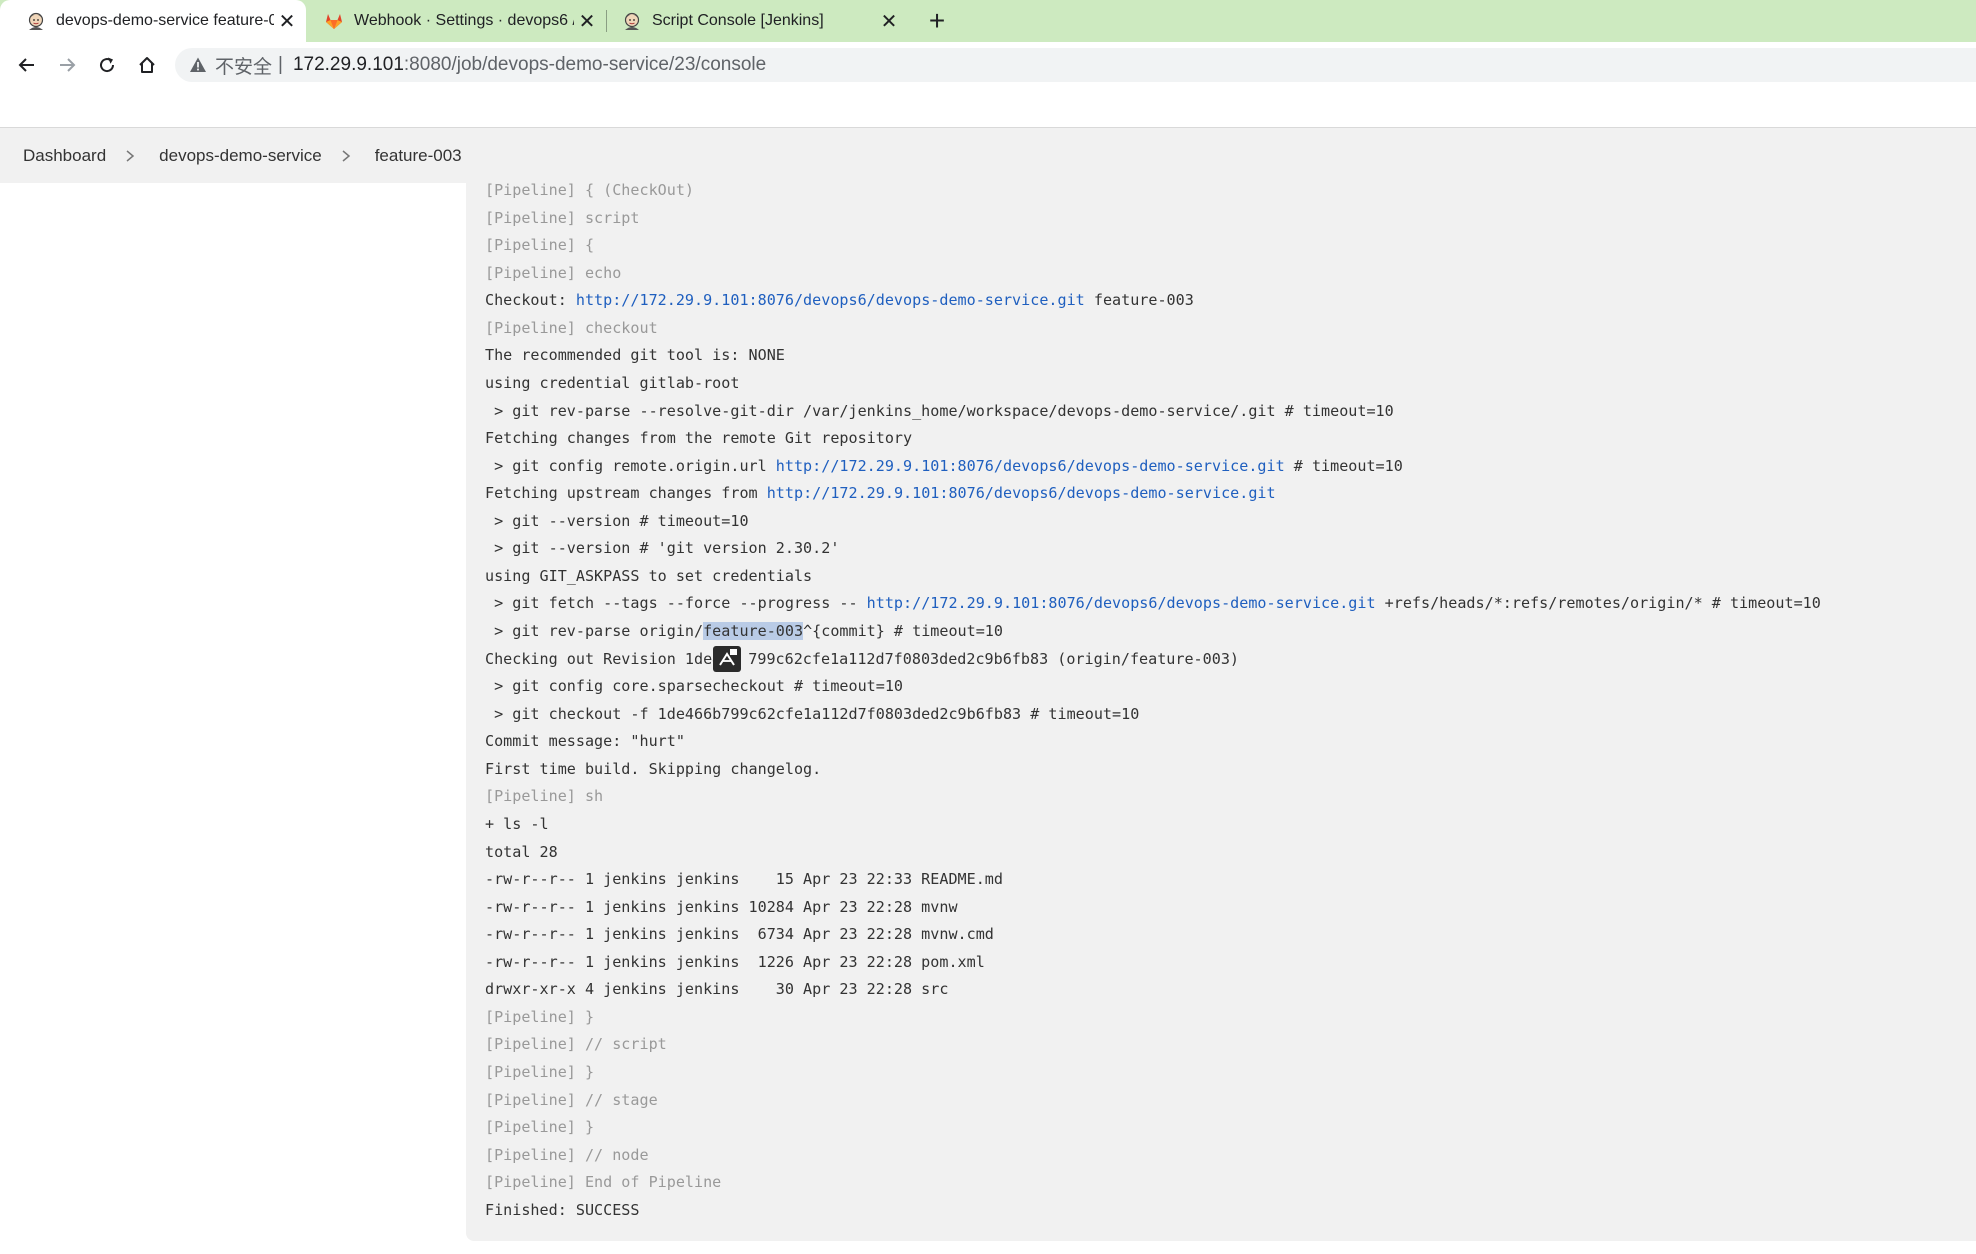 Image resolution: width=1976 pixels, height=1254 pixels. What do you see at coordinates (64, 156) in the screenshot?
I see `breadcrumb-dashboard: Dashboard` at bounding box center [64, 156].